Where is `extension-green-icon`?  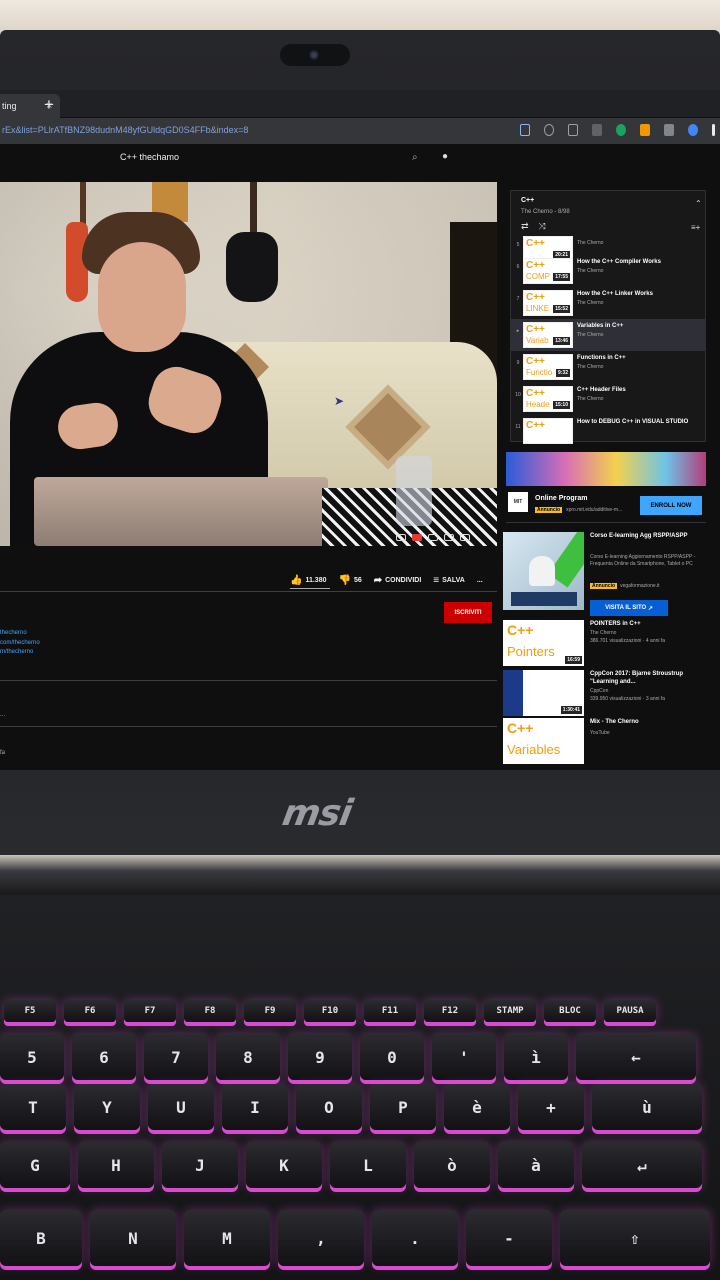
extension-green-icon is located at coordinates (621, 130).